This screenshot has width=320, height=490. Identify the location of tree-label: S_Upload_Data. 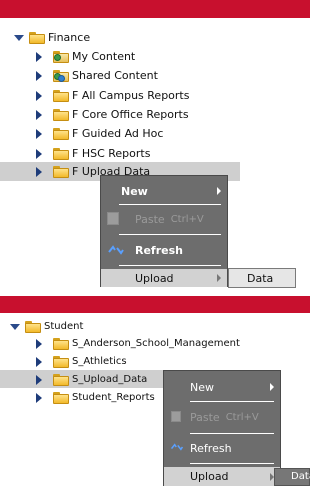
(110, 379).